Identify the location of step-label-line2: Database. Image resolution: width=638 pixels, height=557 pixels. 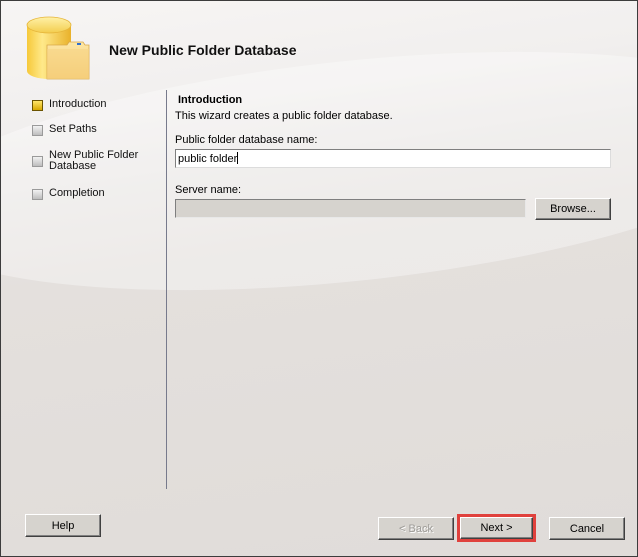
(73, 166).